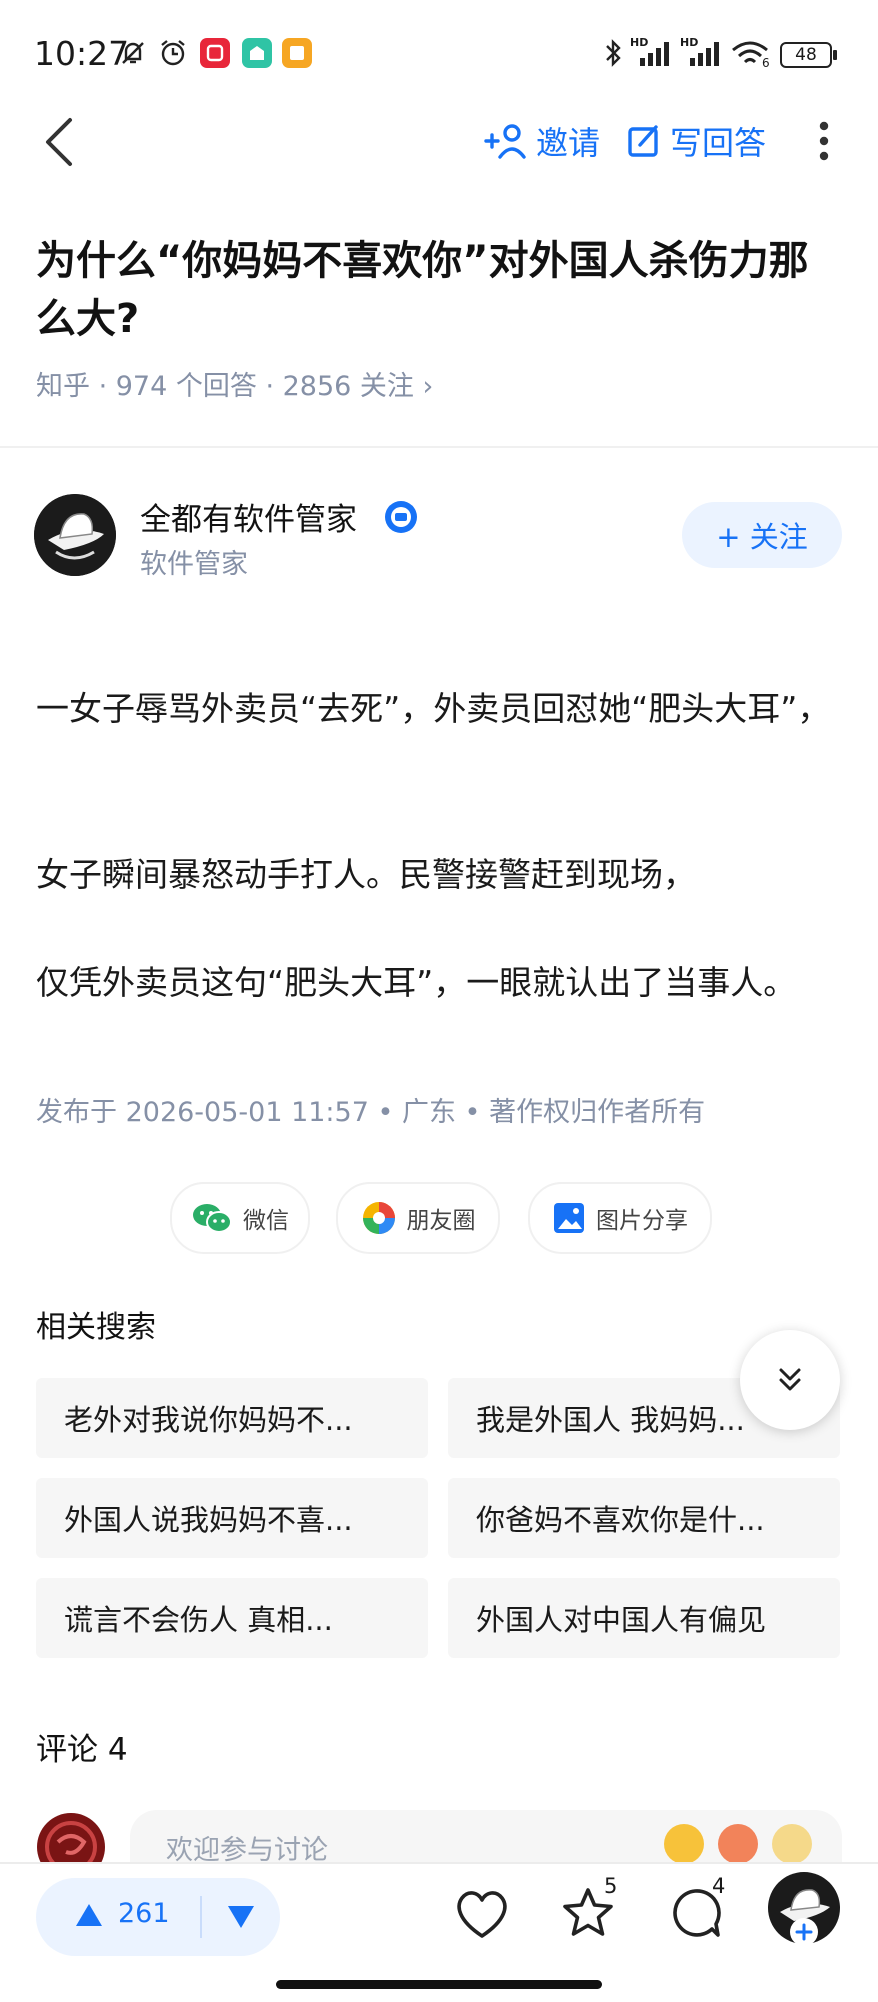  Describe the element at coordinates (378, 1218) in the screenshot. I see `moments-icon` at that location.